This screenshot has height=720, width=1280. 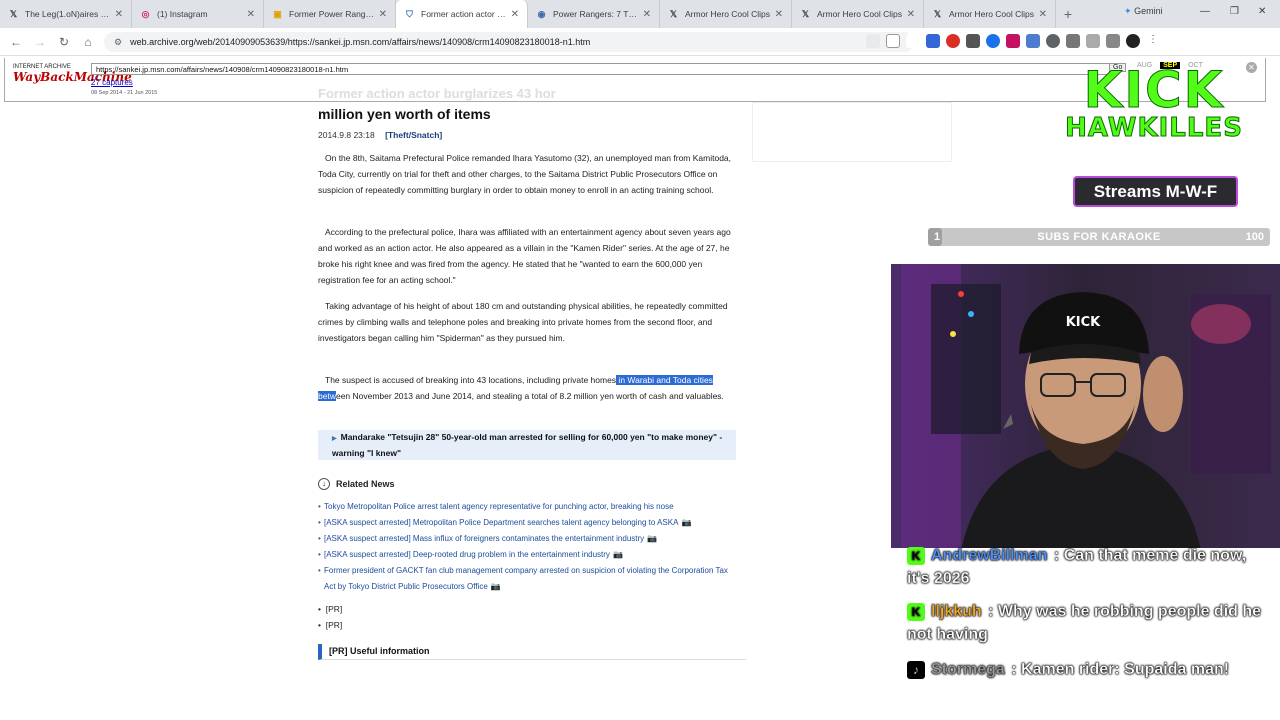 I want to click on browser-tab-7: 𝕏 Armor Hero Cool Clips ✕, so click(x=858, y=14).